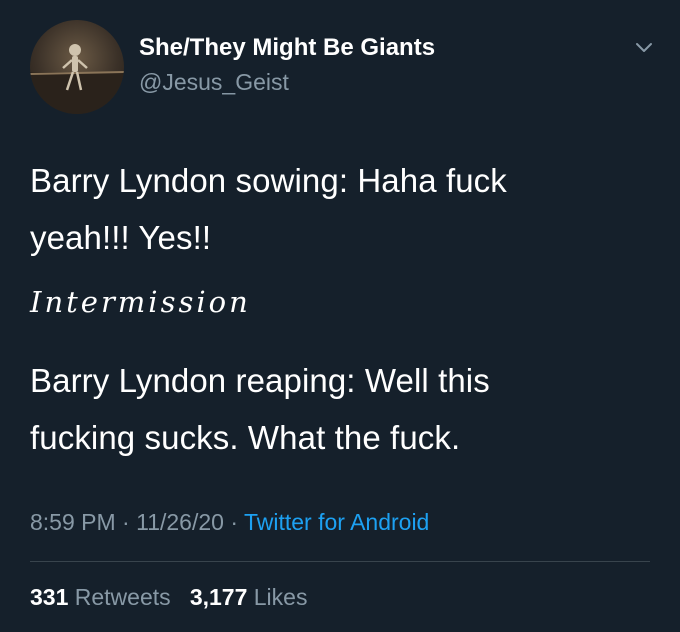  Describe the element at coordinates (280, 597) in the screenshot. I see `likes-label: Likes` at that location.